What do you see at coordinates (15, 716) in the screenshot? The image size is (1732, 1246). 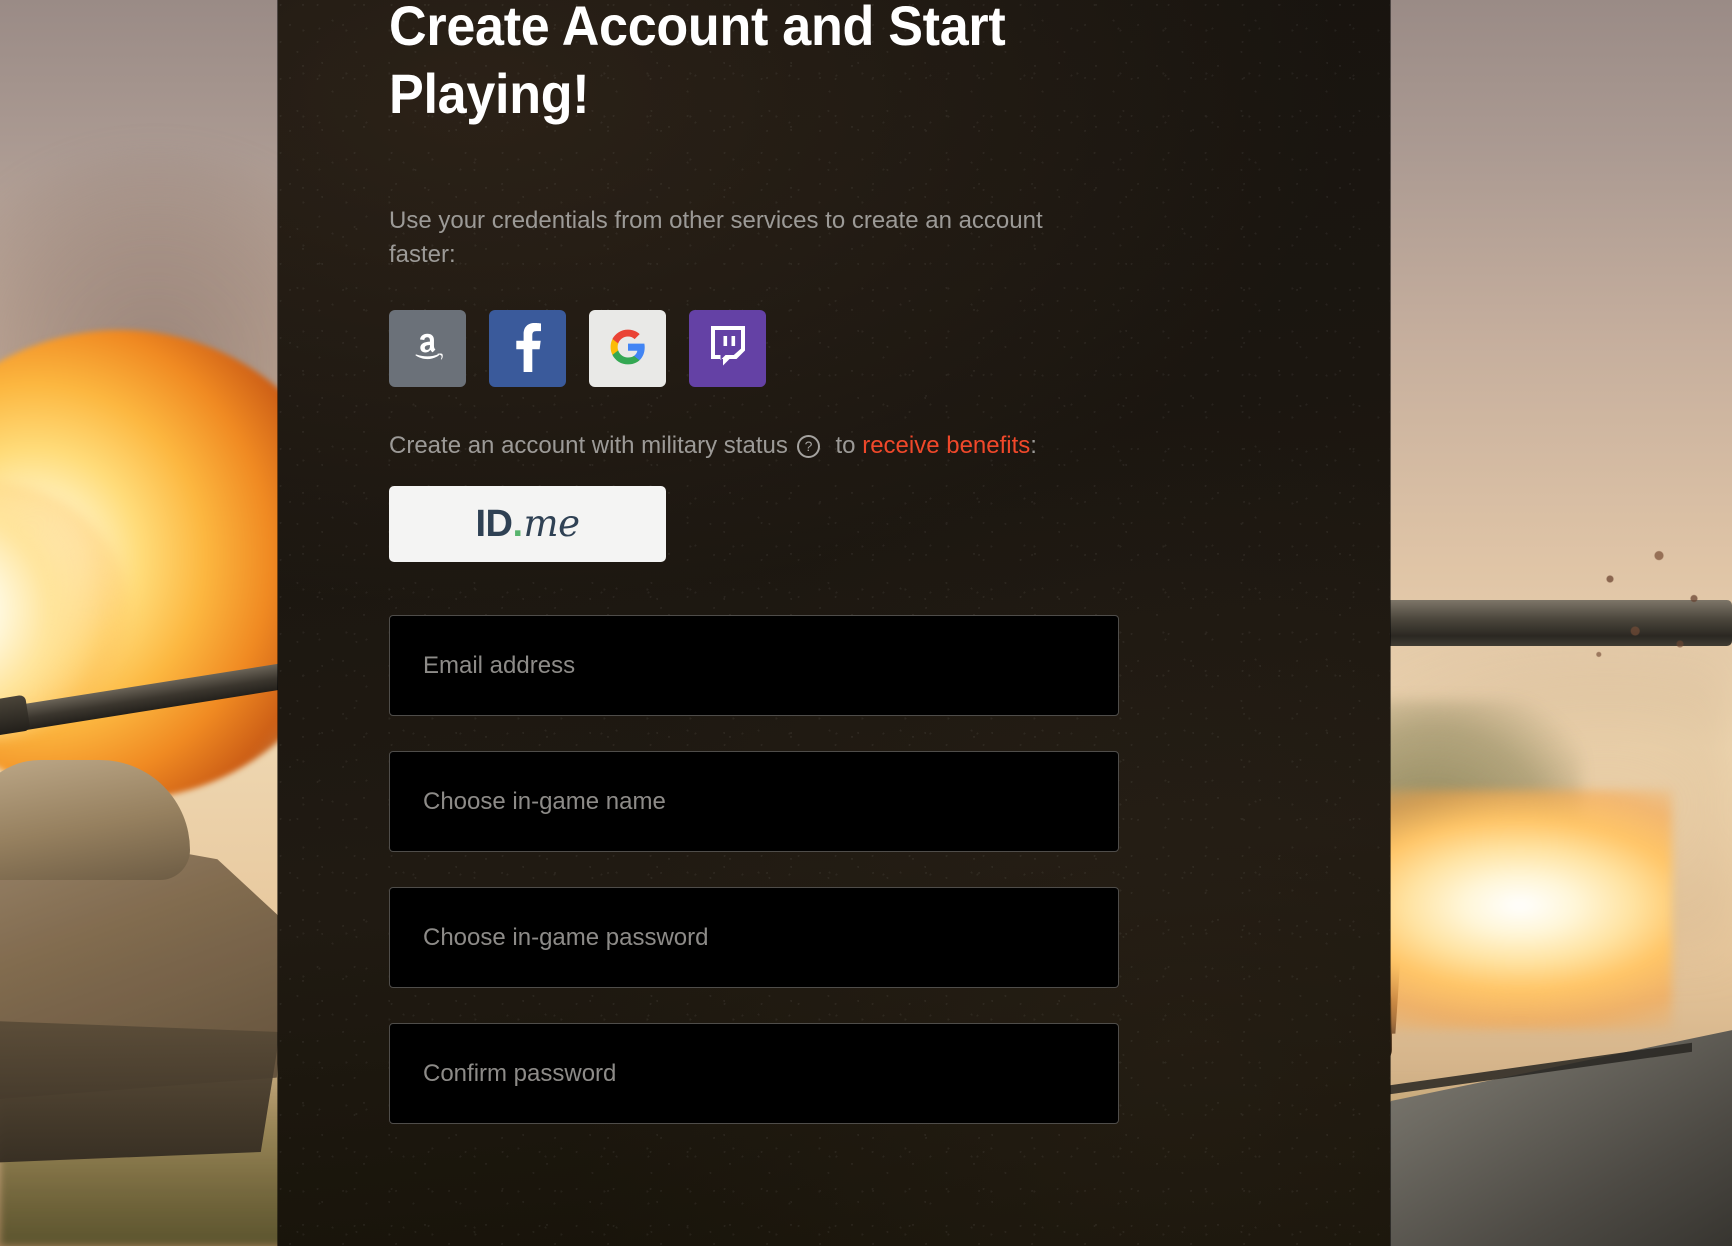 I see `tank-left-muzzle` at bounding box center [15, 716].